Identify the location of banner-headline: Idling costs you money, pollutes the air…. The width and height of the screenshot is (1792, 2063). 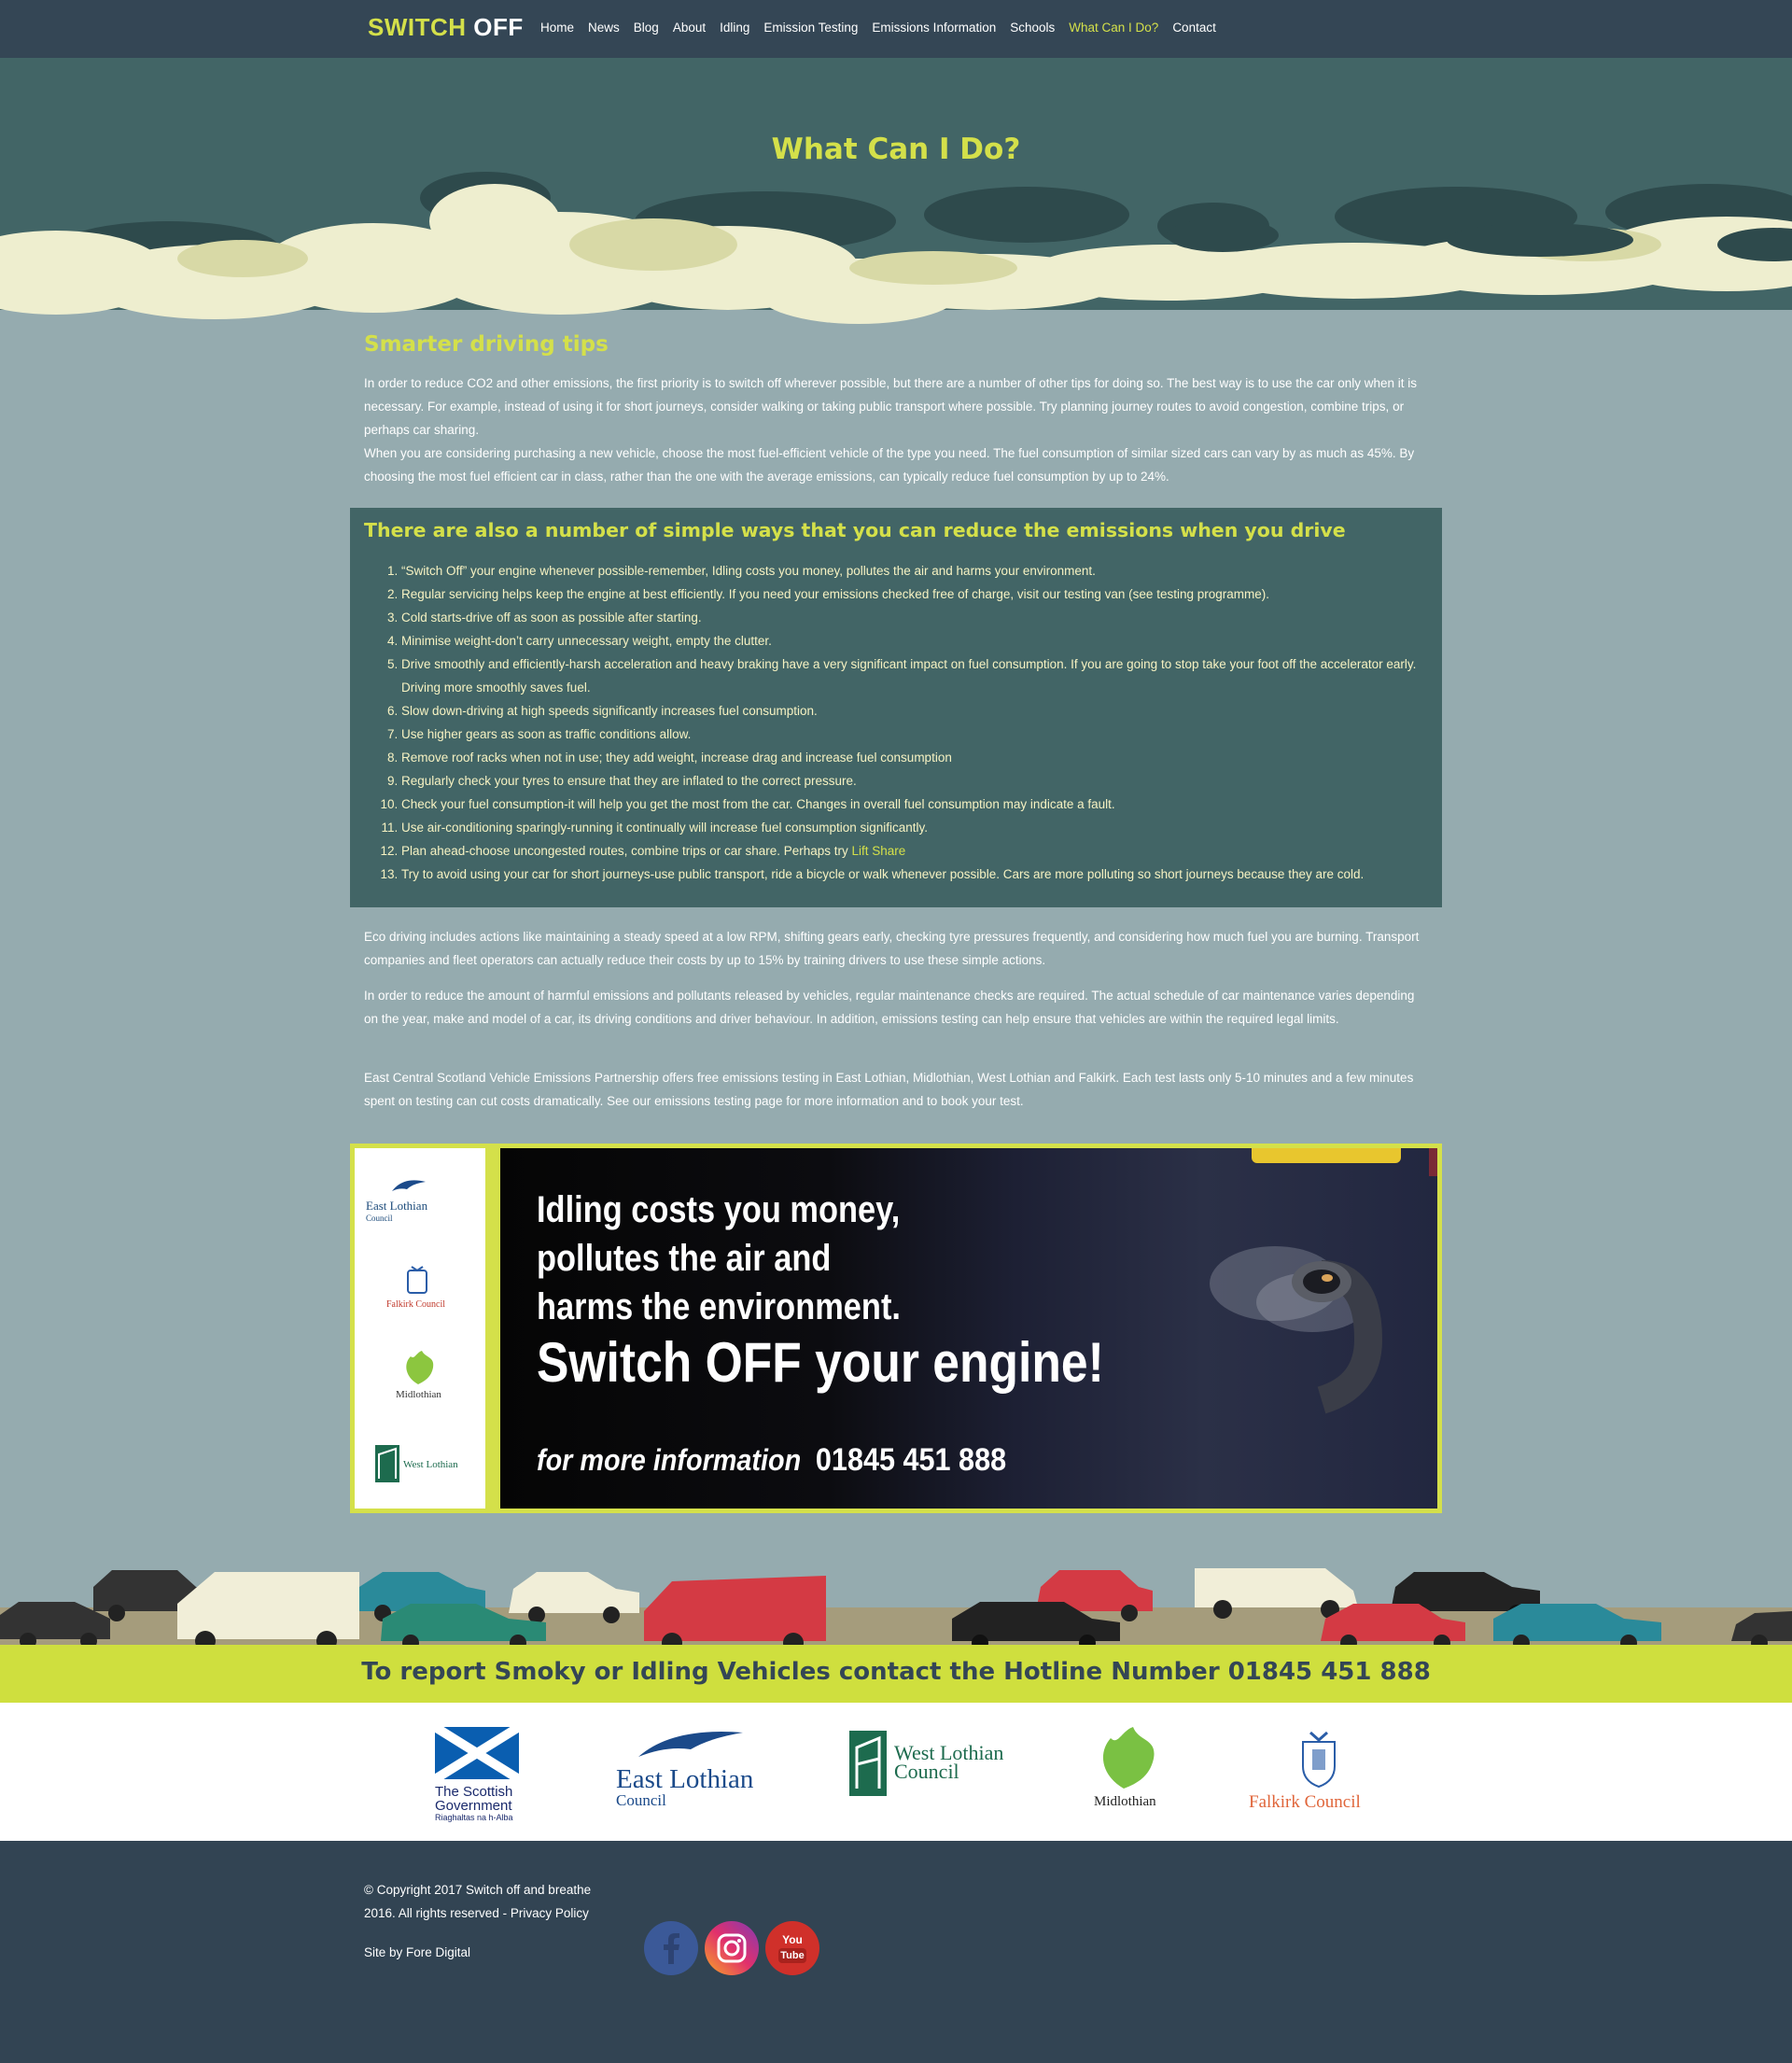
(719, 1258).